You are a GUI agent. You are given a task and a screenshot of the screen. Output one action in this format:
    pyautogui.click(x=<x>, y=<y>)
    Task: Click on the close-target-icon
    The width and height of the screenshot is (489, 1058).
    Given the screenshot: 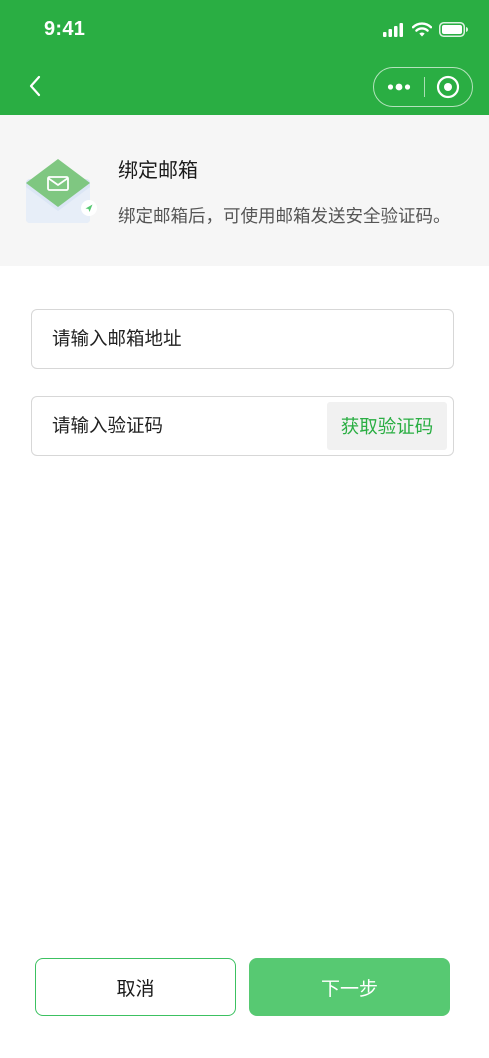 What is the action you would take?
    pyautogui.click(x=448, y=87)
    